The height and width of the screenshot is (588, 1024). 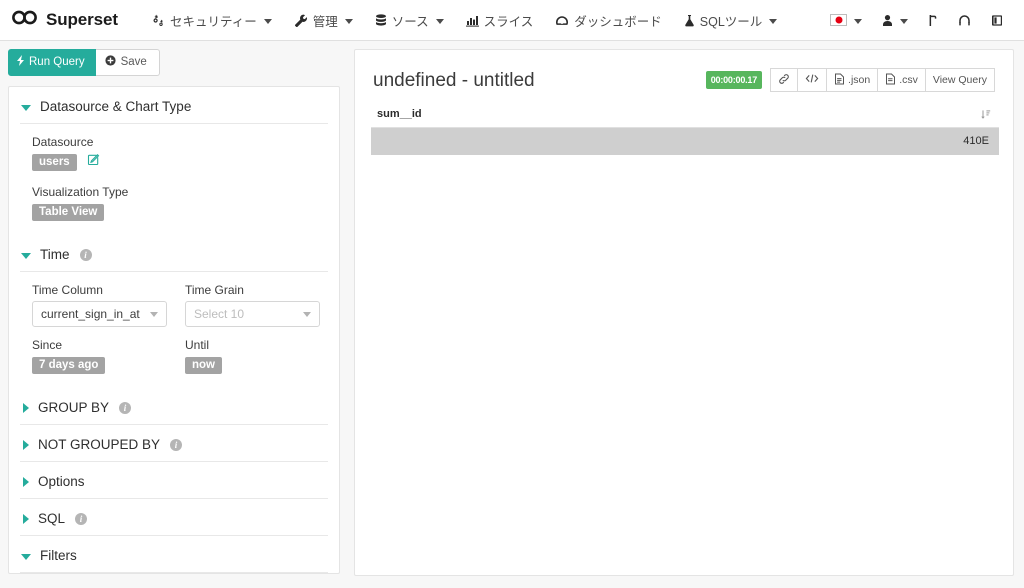 I want to click on section-datasource-header: Datasource & Chart Type, so click(x=174, y=105).